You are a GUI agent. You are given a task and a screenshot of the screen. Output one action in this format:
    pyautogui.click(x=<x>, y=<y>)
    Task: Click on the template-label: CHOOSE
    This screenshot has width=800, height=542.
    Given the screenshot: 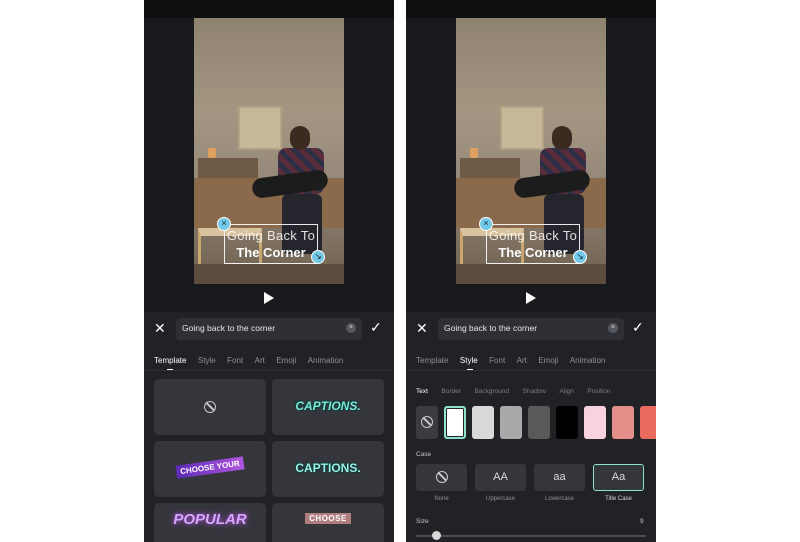 What is the action you would take?
    pyautogui.click(x=328, y=518)
    